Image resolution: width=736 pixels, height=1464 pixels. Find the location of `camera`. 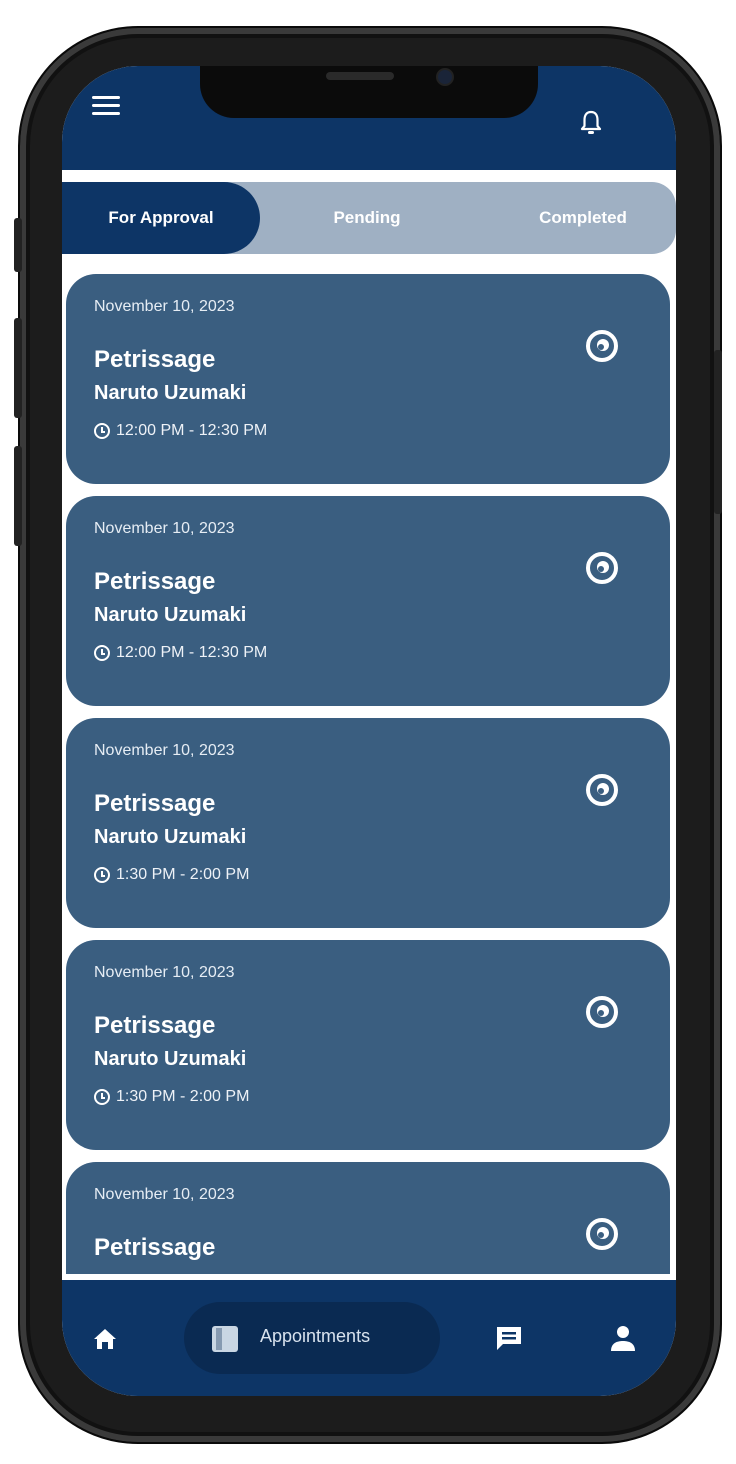

camera is located at coordinates (445, 77).